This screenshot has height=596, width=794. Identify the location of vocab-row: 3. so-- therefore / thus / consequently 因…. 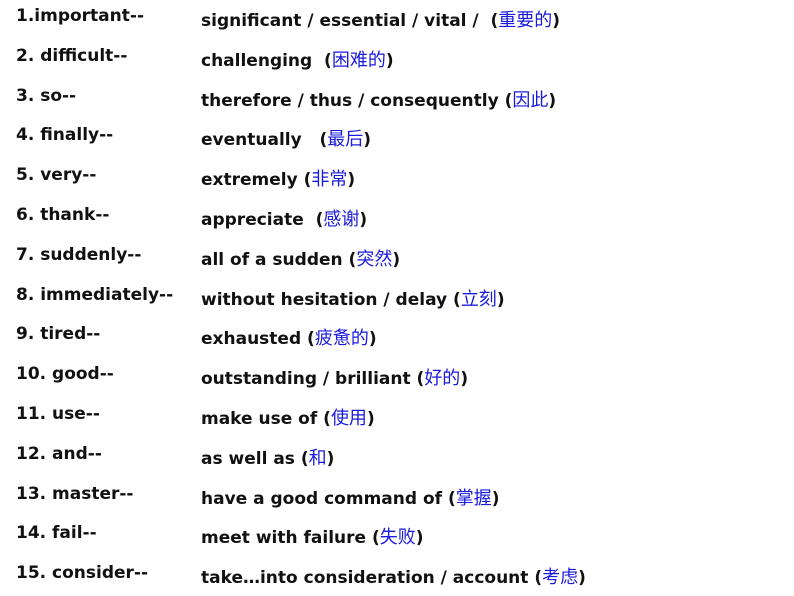
(397, 101).